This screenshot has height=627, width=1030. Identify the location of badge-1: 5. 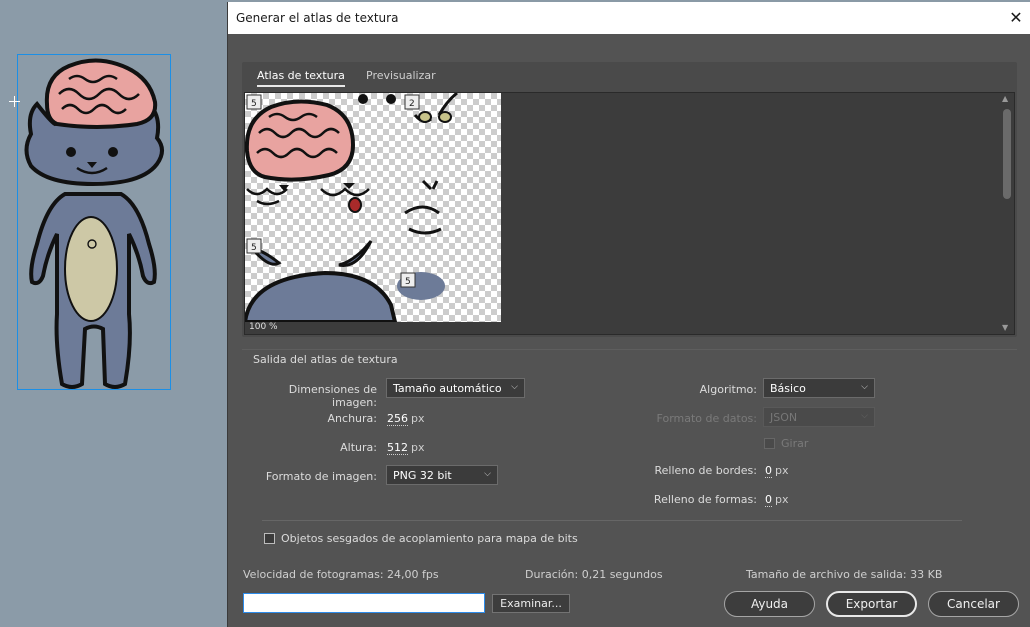
(254, 104).